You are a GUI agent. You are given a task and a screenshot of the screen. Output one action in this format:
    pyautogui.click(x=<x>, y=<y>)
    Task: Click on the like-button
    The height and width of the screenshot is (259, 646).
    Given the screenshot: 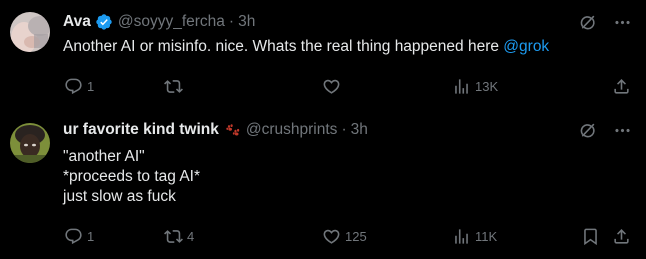 What is the action you would take?
    pyautogui.click(x=333, y=86)
    